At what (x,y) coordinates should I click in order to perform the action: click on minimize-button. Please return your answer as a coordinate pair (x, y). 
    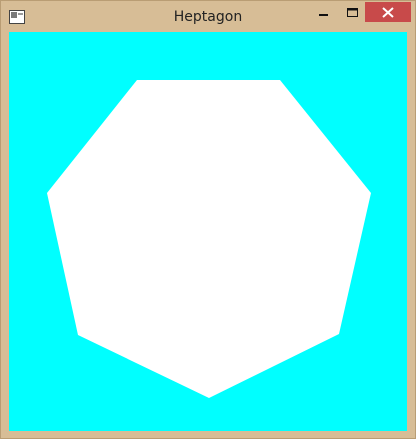
    Looking at the image, I should click on (324, 12).